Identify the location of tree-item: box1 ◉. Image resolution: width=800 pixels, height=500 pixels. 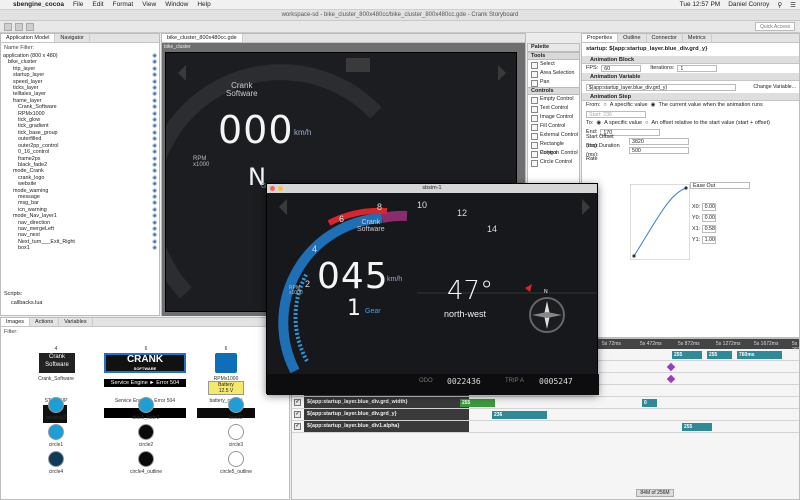
(81, 248).